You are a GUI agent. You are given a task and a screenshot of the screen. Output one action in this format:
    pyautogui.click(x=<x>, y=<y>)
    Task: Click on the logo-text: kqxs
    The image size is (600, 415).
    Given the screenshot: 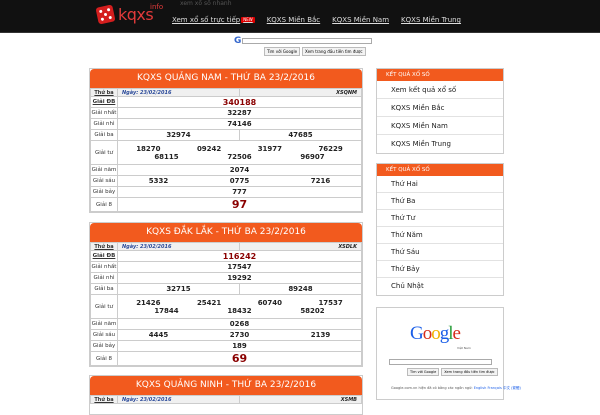 What is the action you would take?
    pyautogui.click(x=136, y=14)
    